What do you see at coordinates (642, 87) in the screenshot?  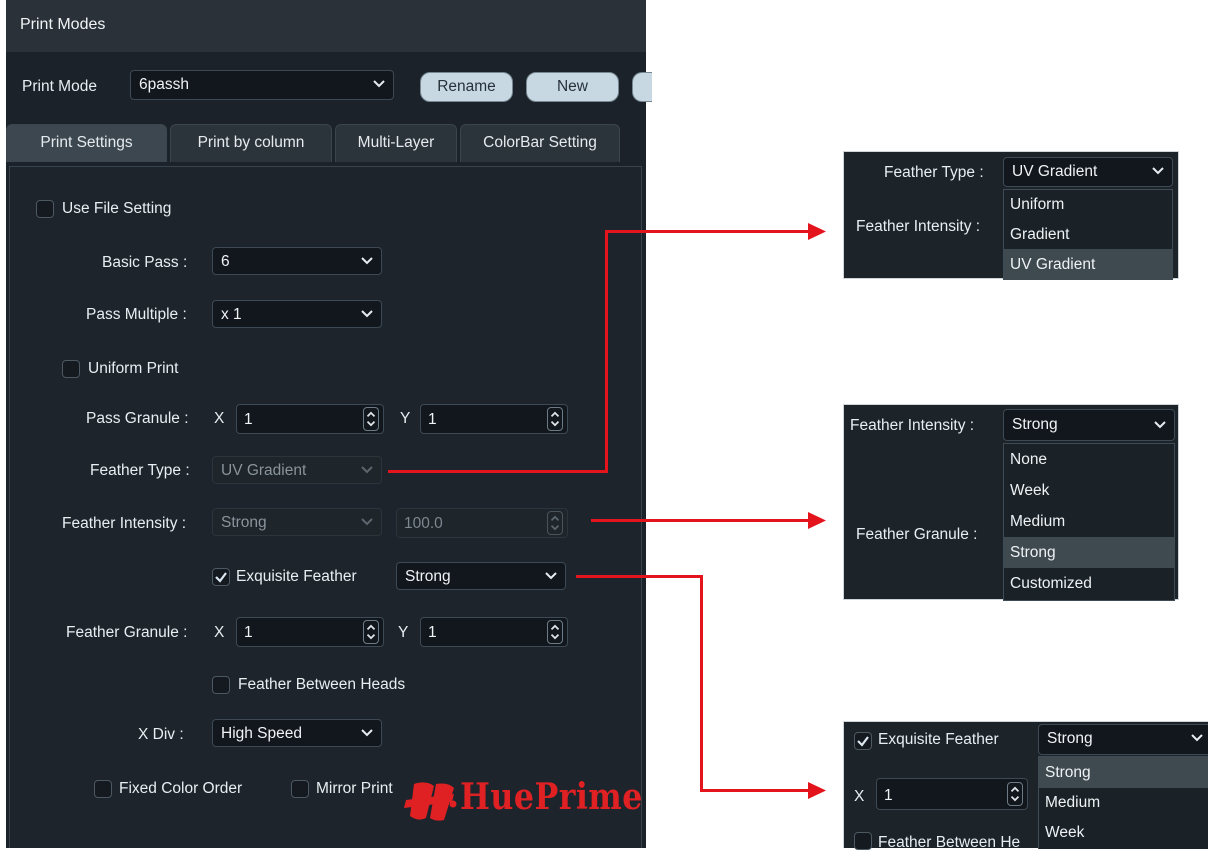 I see `more-button` at bounding box center [642, 87].